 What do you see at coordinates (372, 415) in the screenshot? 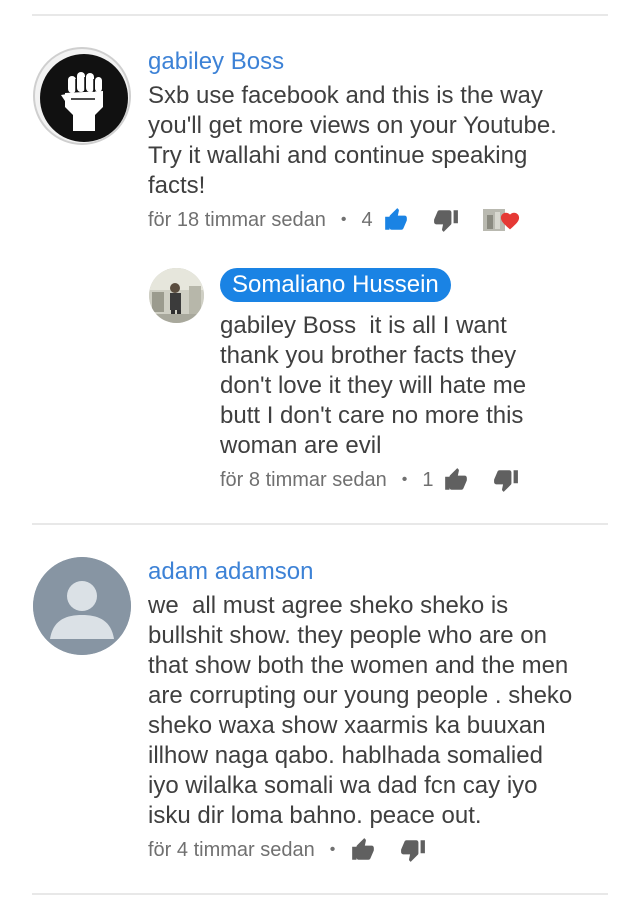
I see `reply-text-line: butt I don't care no more this` at bounding box center [372, 415].